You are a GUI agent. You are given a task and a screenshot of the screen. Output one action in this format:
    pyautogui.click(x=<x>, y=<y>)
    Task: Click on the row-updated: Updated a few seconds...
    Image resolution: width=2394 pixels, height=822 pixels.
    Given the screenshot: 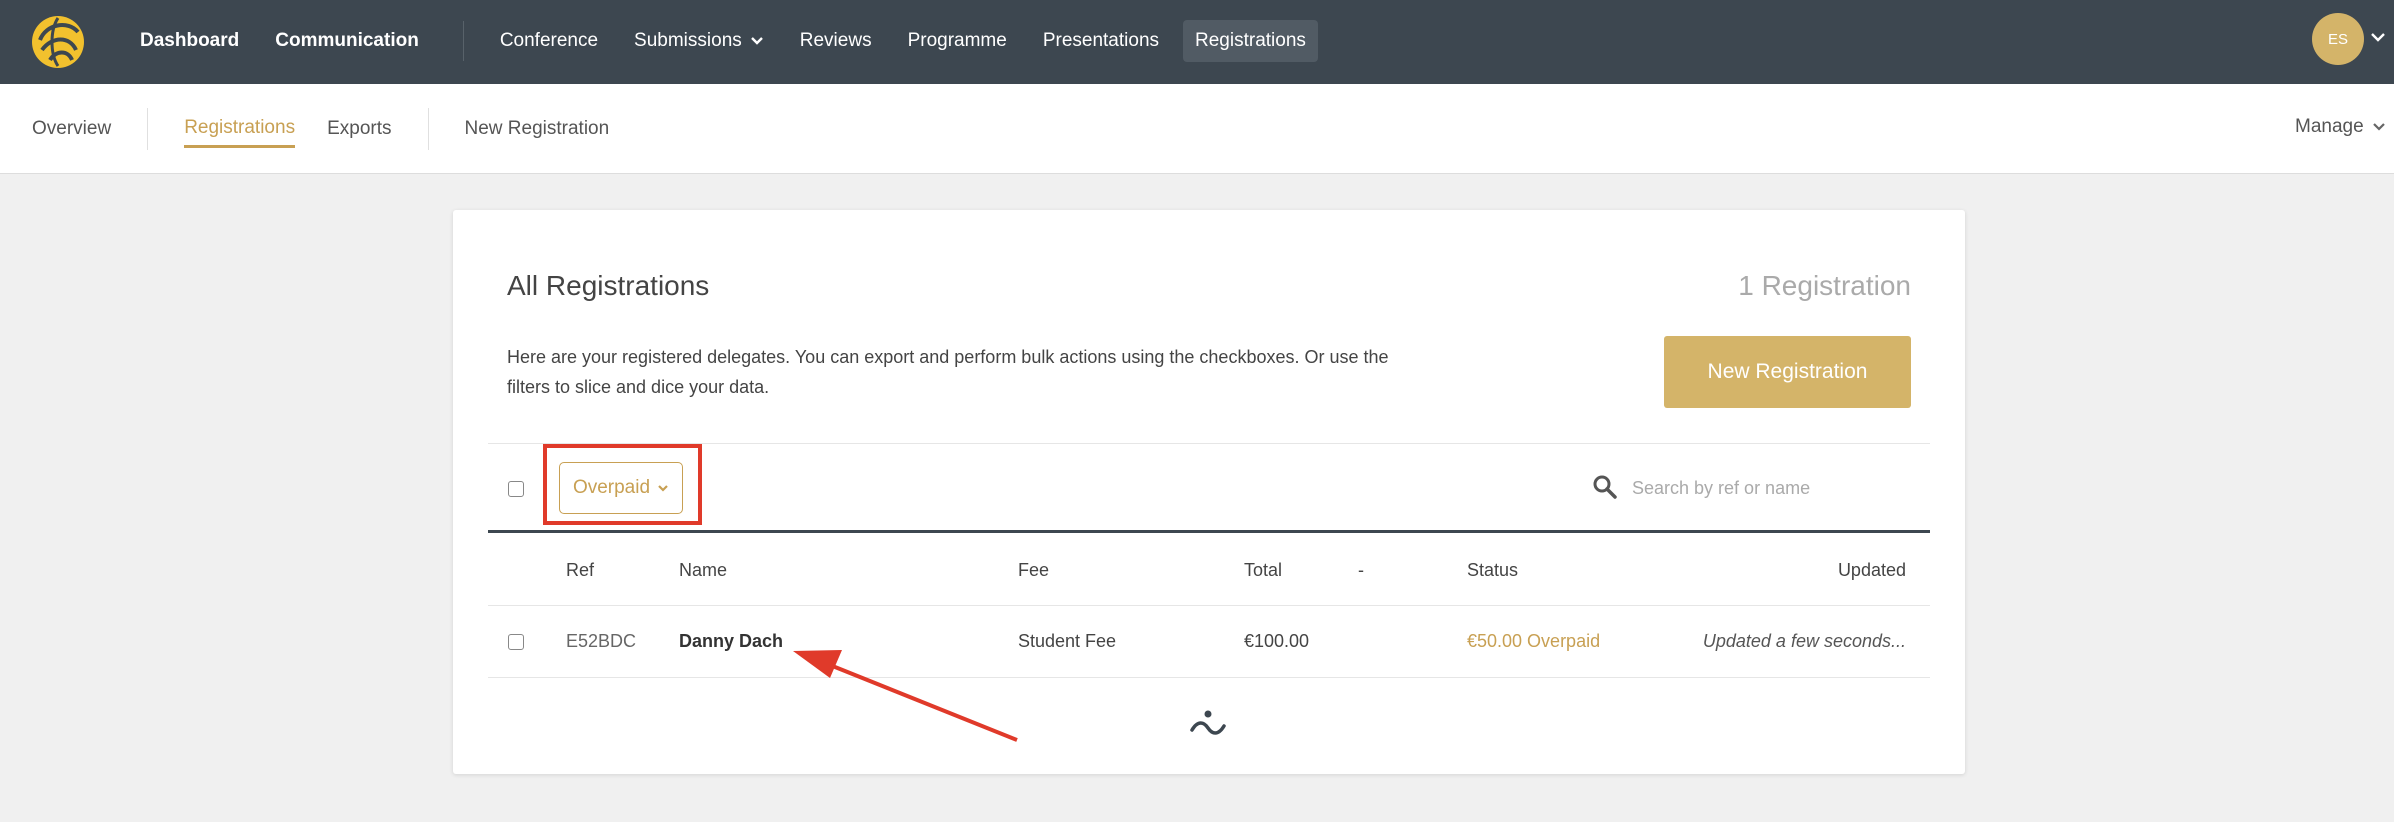 What is the action you would take?
    pyautogui.click(x=1804, y=641)
    